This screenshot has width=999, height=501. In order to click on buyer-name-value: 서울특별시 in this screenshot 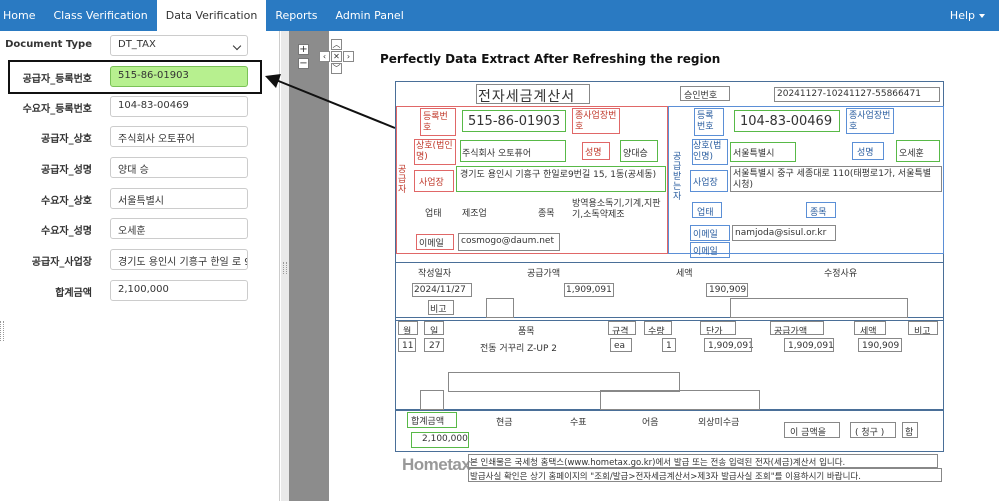, I will do `click(754, 154)`.